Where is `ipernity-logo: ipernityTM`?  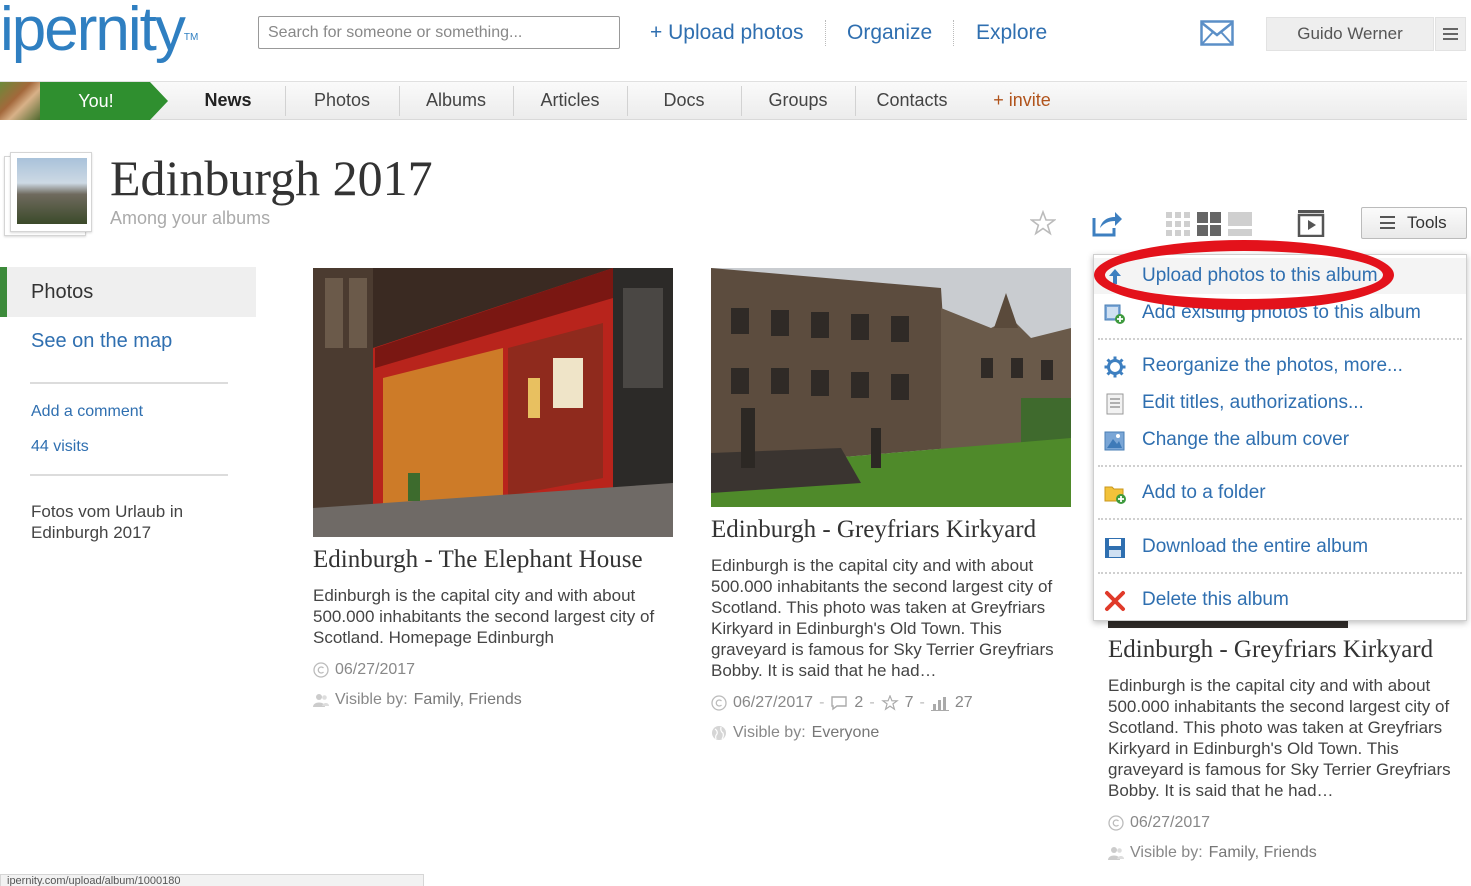
ipernity-logo: ipernityTM is located at coordinates (105, 32).